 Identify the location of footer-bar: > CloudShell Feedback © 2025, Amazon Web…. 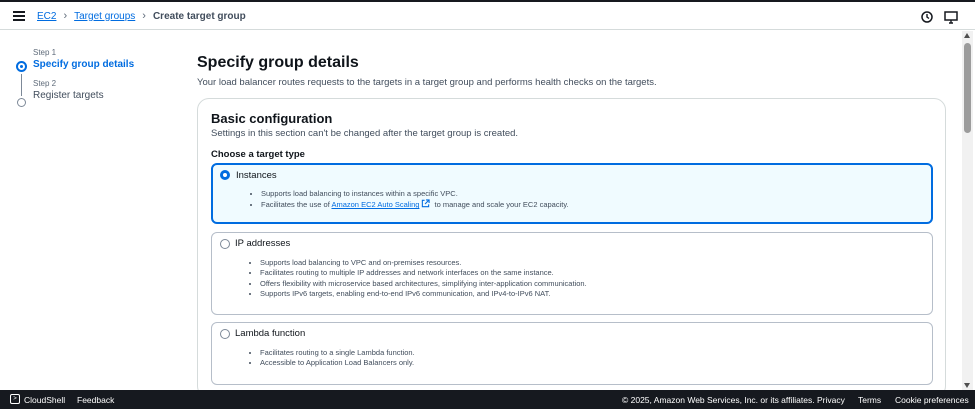
(487, 399).